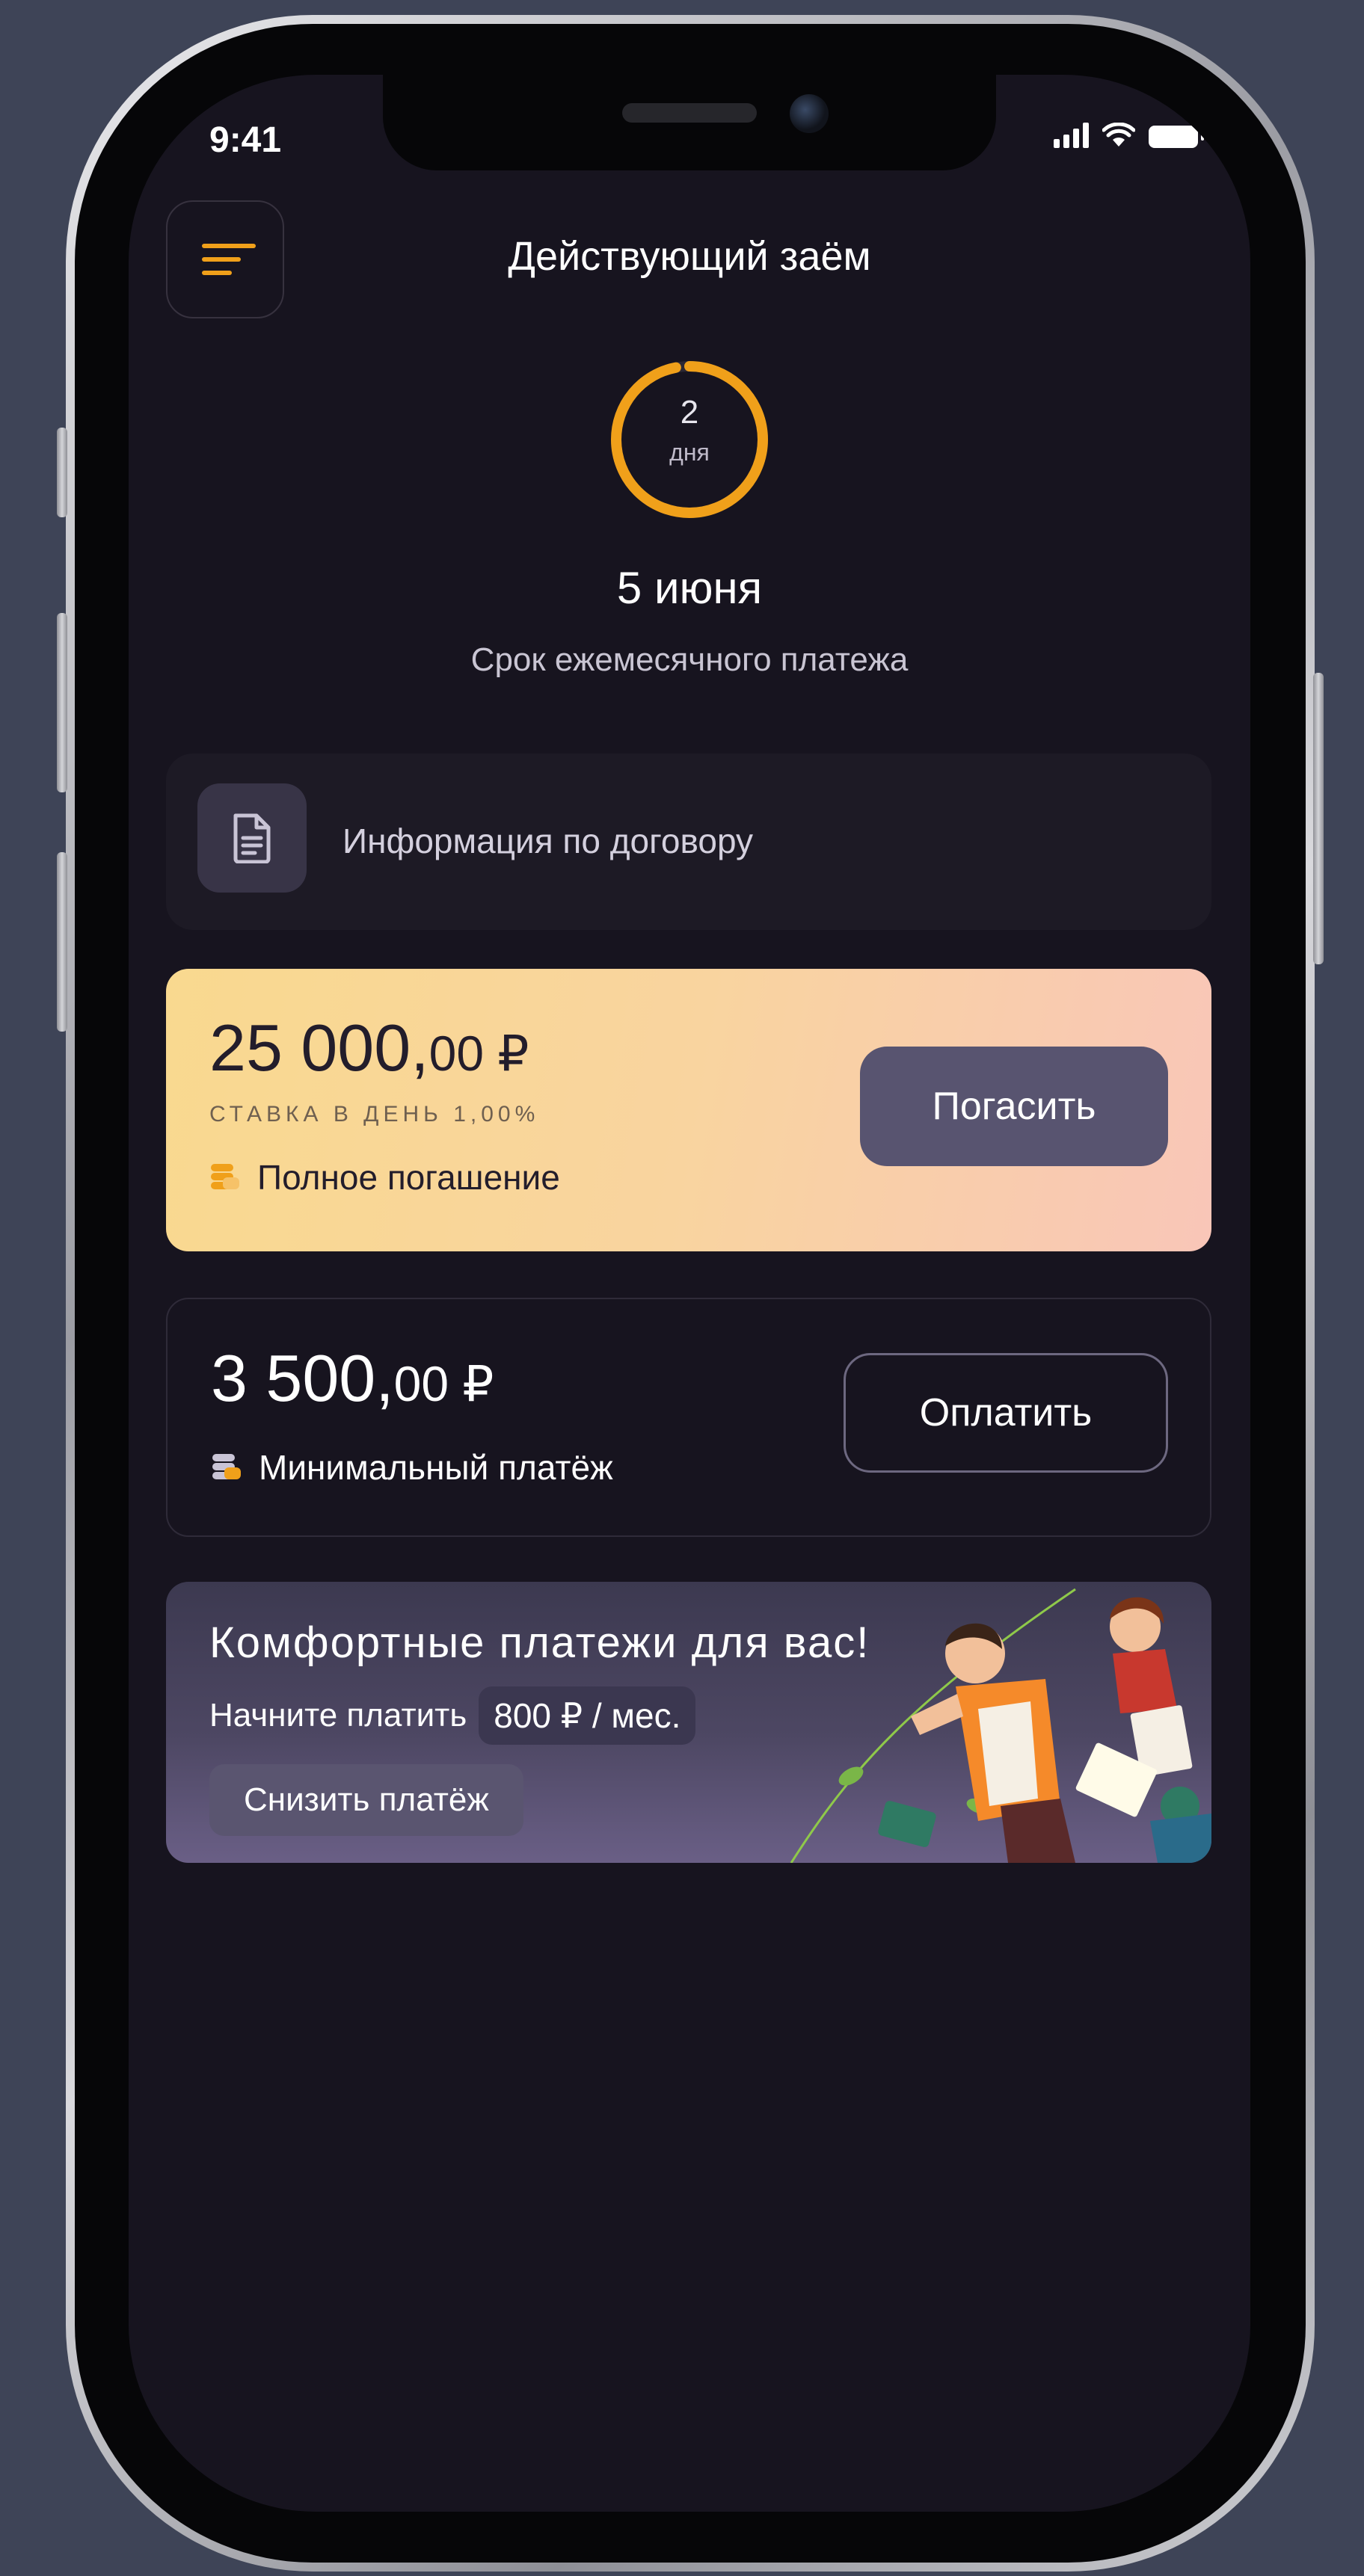  What do you see at coordinates (1000, 1725) in the screenshot?
I see `promo-illustration` at bounding box center [1000, 1725].